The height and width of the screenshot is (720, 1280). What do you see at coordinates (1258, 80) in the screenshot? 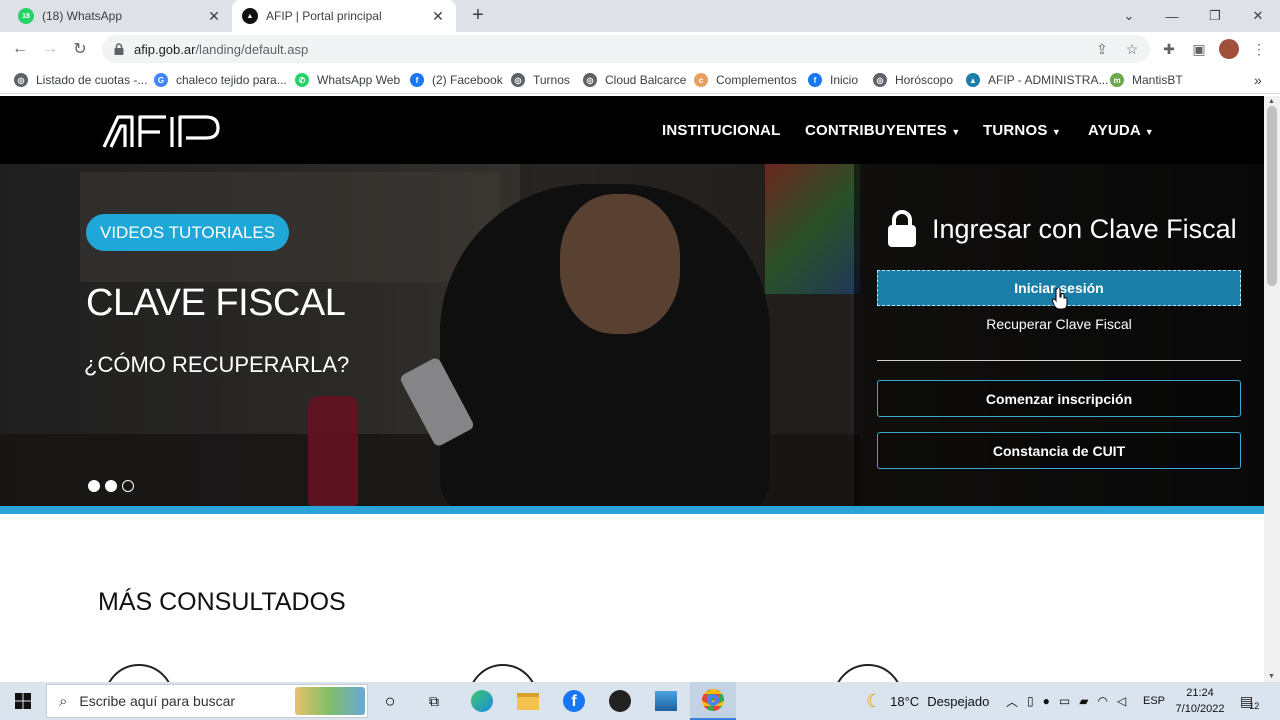
I see `more-bookmarks-icon: »` at bounding box center [1258, 80].